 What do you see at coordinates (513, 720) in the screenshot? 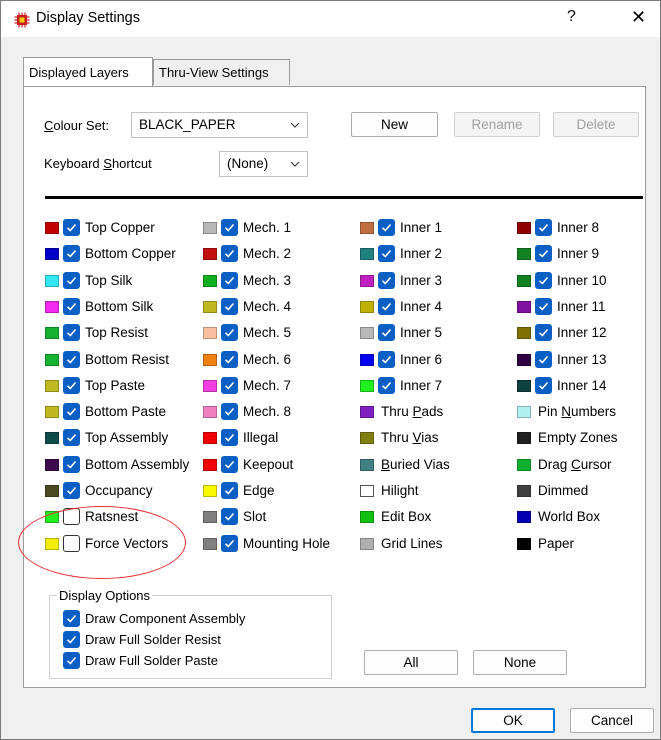
I see `ok-button: OK` at bounding box center [513, 720].